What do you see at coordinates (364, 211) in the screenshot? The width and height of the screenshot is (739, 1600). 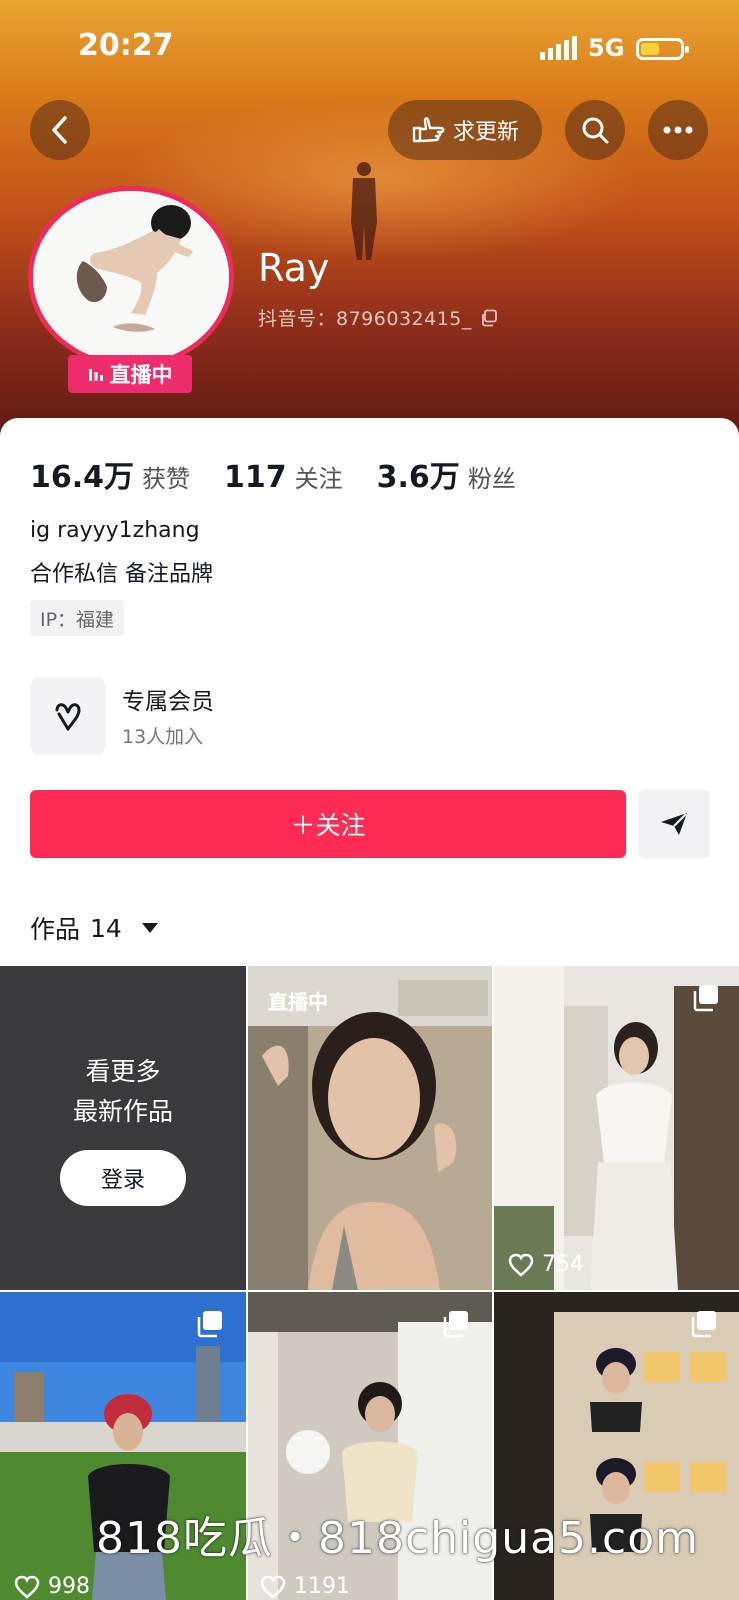 I see `banner-silhouette-figure` at bounding box center [364, 211].